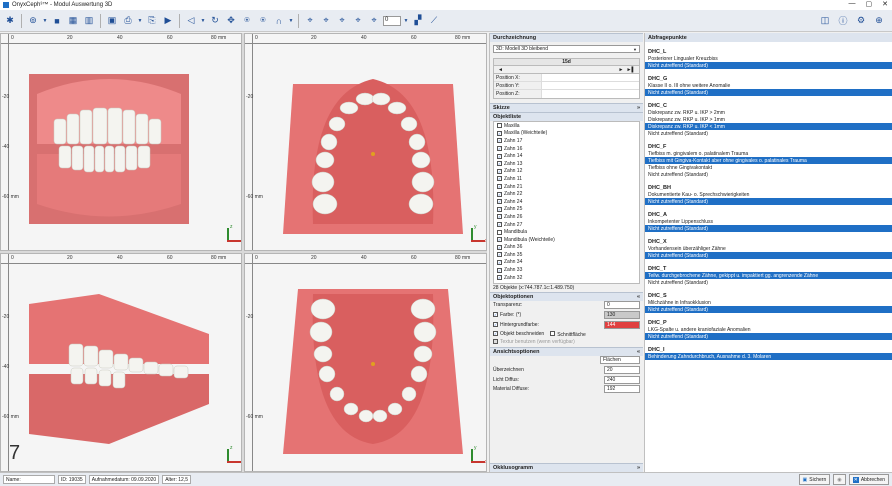 The image size is (892, 486). I want to click on minimize-button: —, so click(852, 4).